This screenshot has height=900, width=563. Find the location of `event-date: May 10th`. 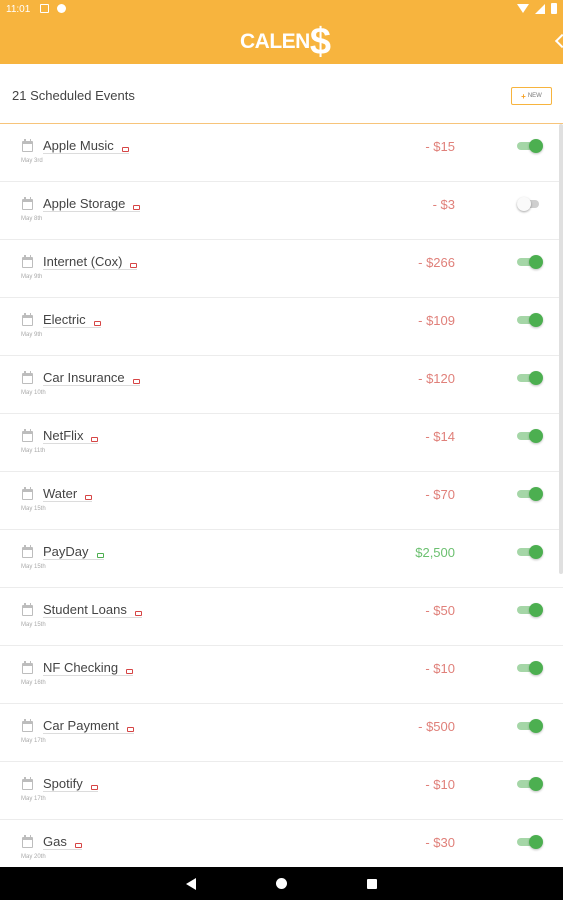

event-date: May 10th is located at coordinates (33, 393).